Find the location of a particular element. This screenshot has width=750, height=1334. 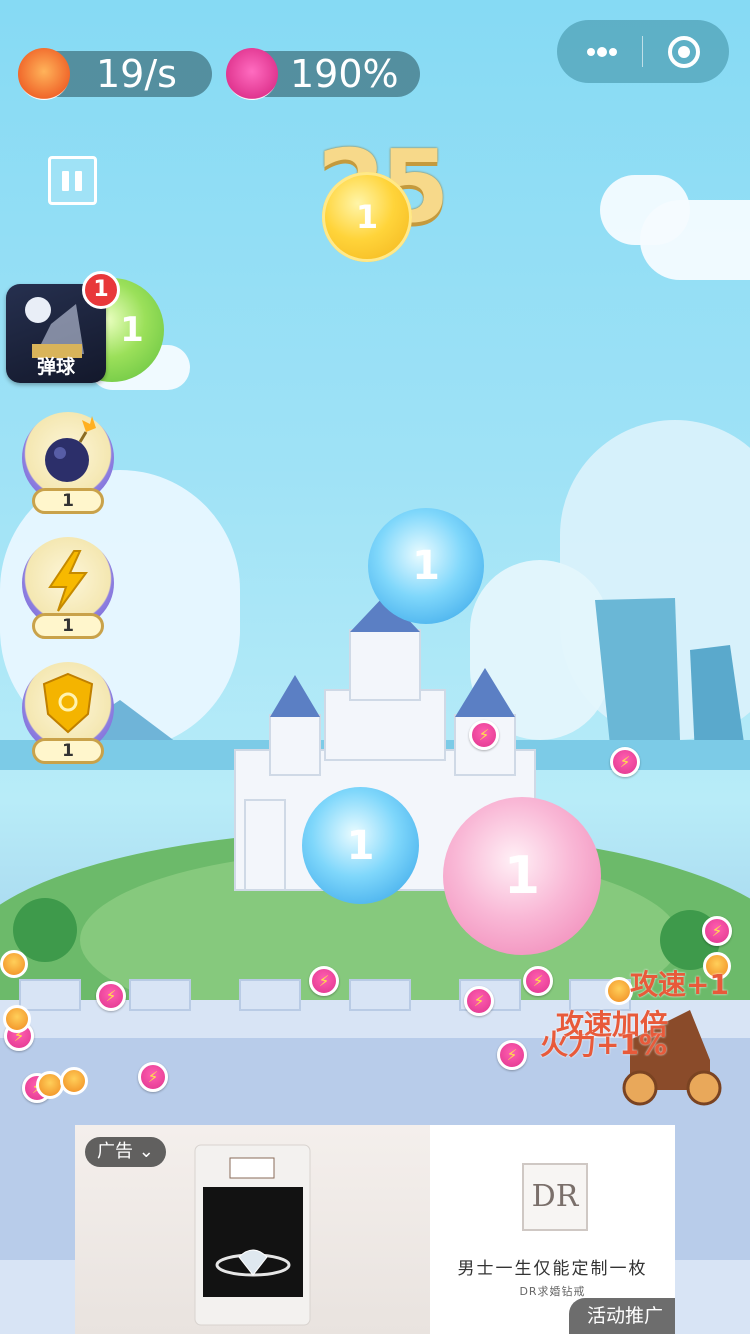

capsule-menu is located at coordinates (643, 51).